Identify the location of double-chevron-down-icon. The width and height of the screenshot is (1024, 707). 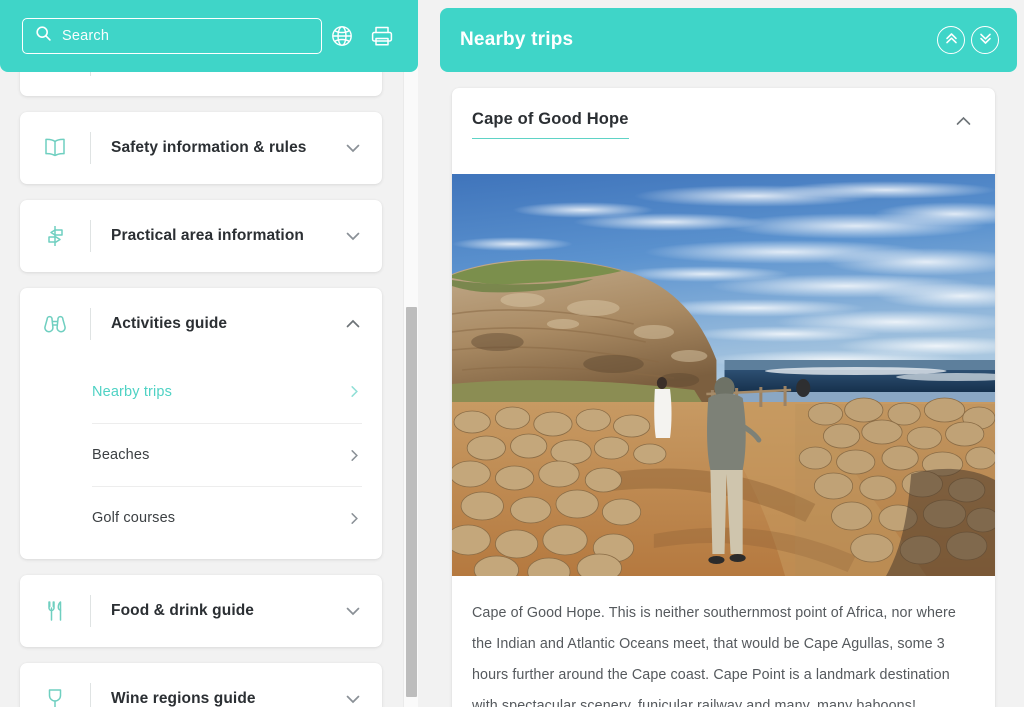
(985, 40).